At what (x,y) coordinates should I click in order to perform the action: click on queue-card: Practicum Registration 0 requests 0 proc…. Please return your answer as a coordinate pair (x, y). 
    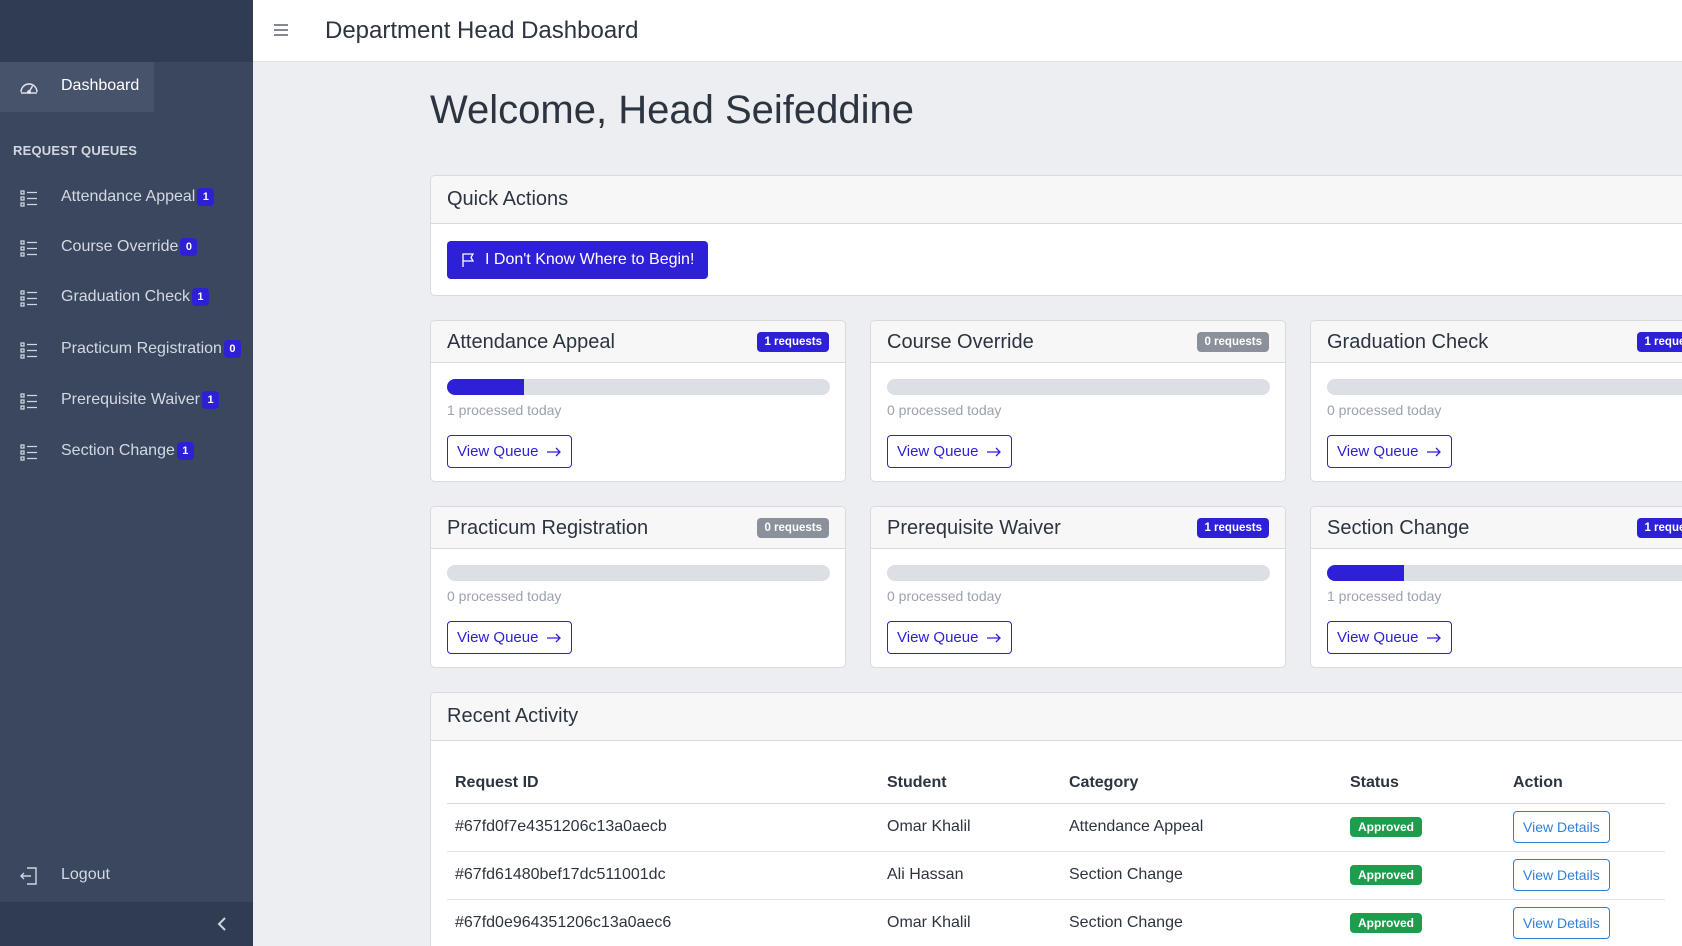
    Looking at the image, I should click on (638, 587).